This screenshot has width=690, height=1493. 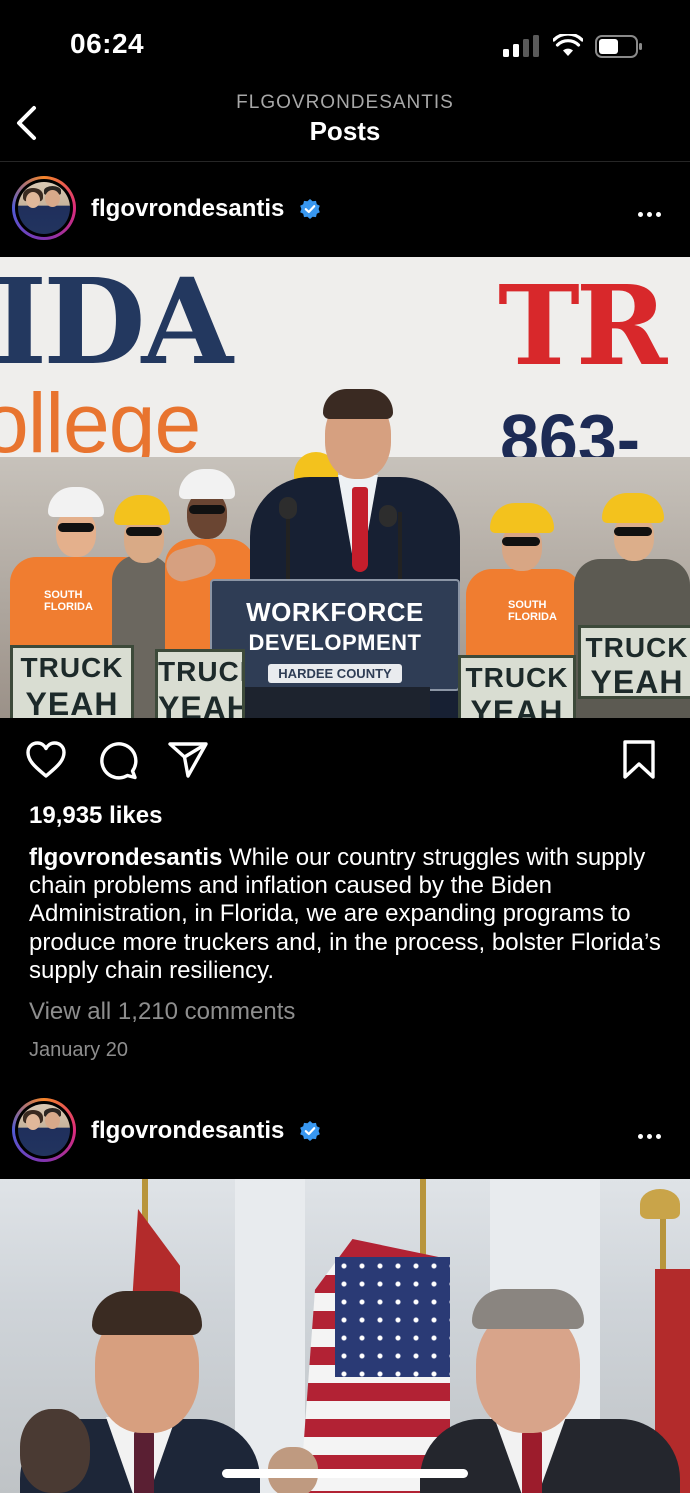 What do you see at coordinates (345, 1473) in the screenshot?
I see `home-indicator` at bounding box center [345, 1473].